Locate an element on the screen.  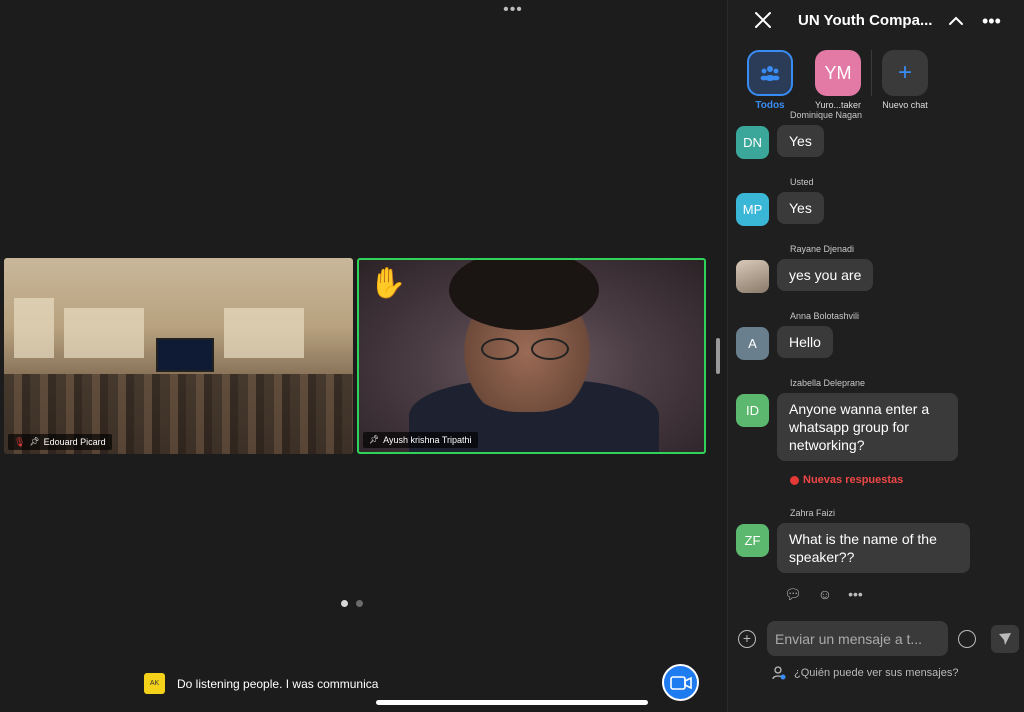
avatar: MP is located at coordinates (752, 209).